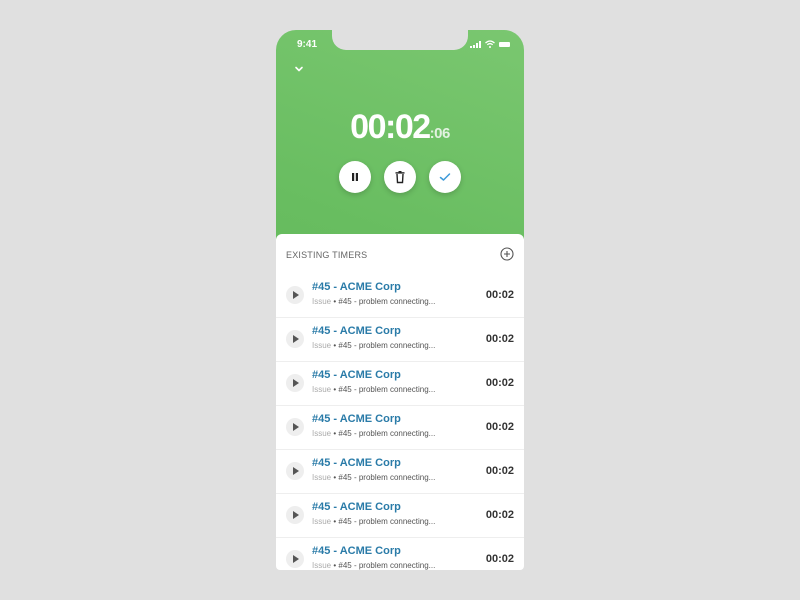 This screenshot has height=600, width=800. What do you see at coordinates (390, 127) in the screenshot?
I see `timer-main: 00:02` at bounding box center [390, 127].